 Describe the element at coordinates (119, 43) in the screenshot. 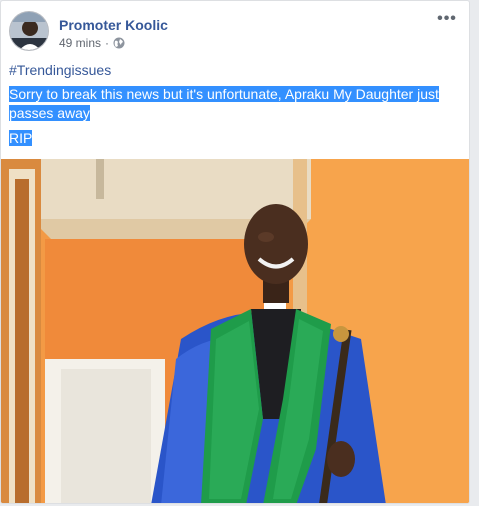

I see `globe-icon` at that location.